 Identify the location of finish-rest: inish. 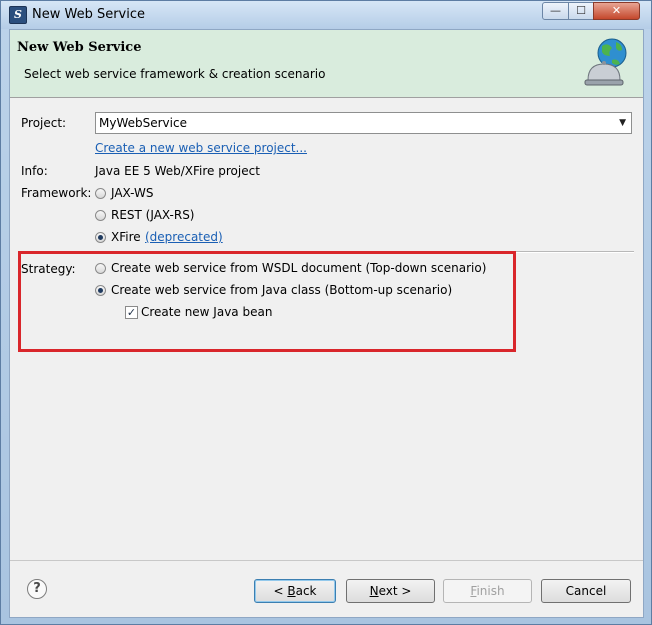
(490, 591).